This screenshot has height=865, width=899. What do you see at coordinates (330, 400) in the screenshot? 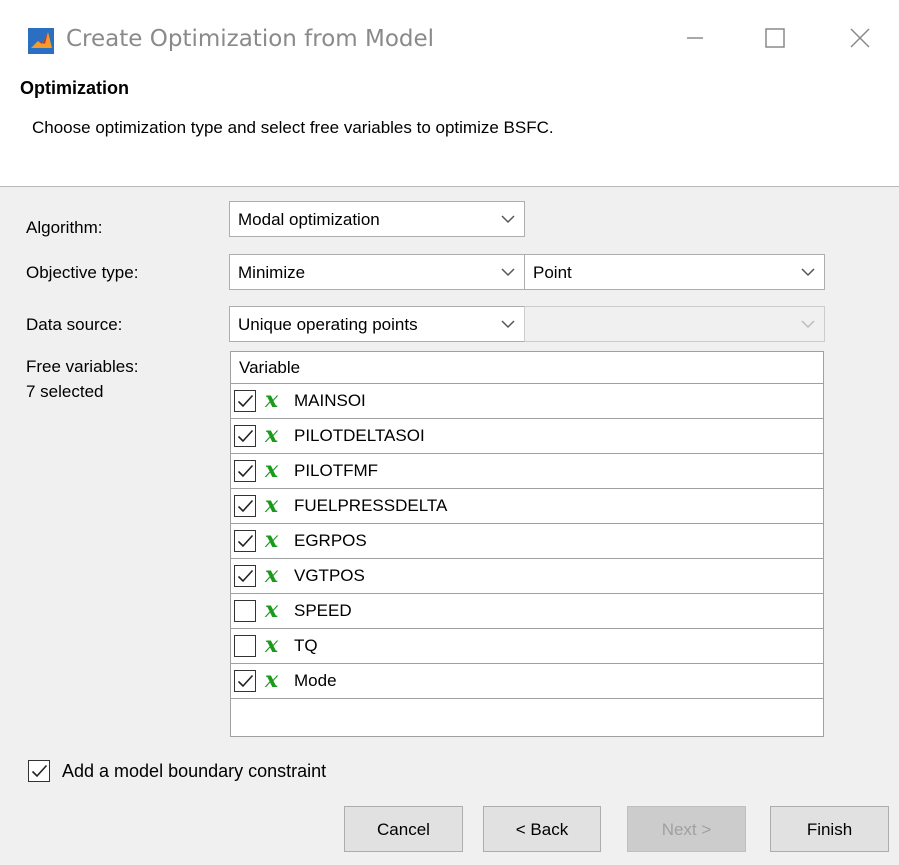
I see `variable-name: MAINSOI` at bounding box center [330, 400].